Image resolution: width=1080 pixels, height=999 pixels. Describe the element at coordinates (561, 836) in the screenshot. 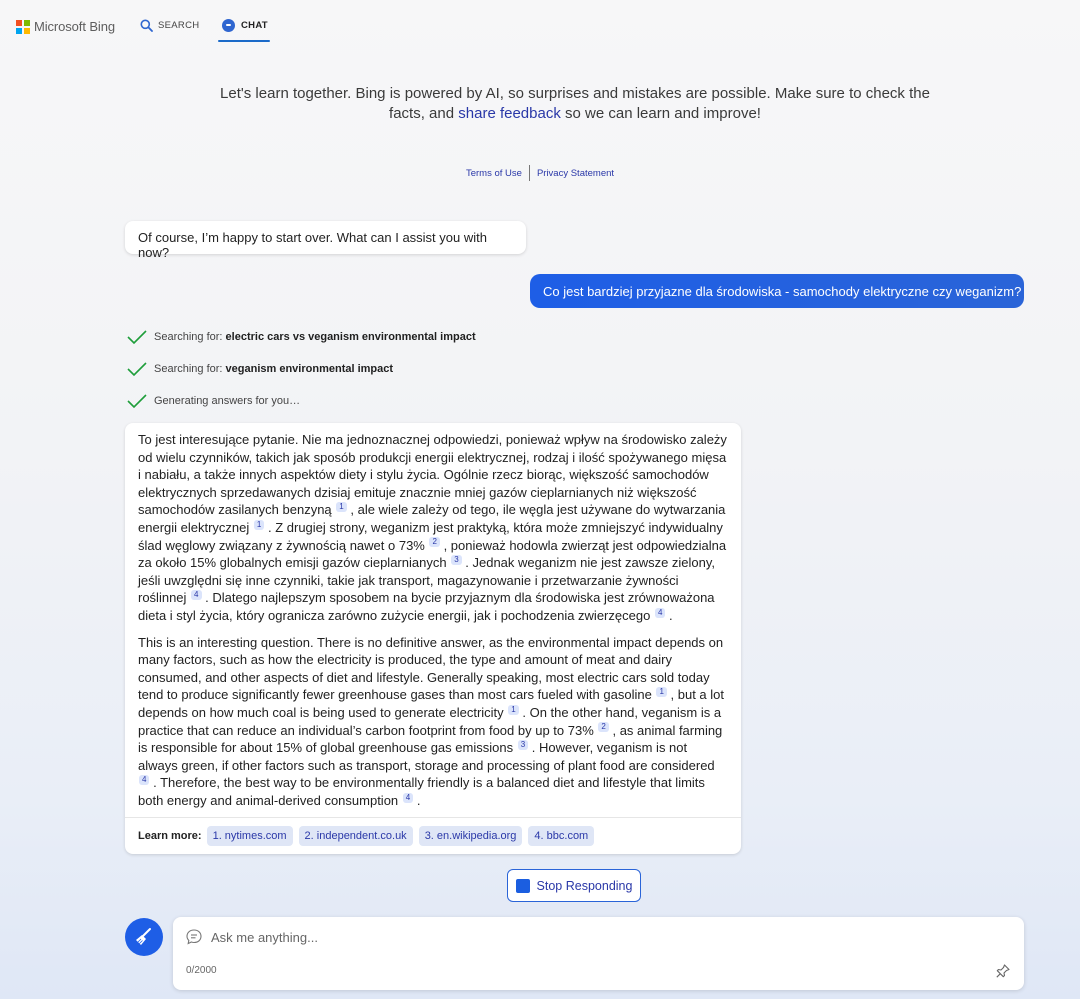

I see `source-link-bbc: 4. bbc.com` at that location.